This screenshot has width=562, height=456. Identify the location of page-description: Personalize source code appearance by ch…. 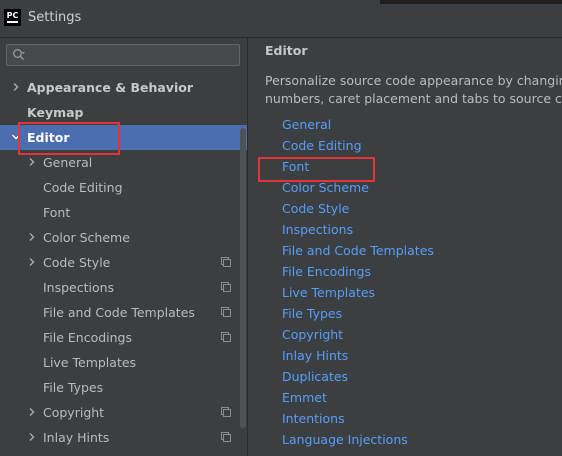
(413, 90).